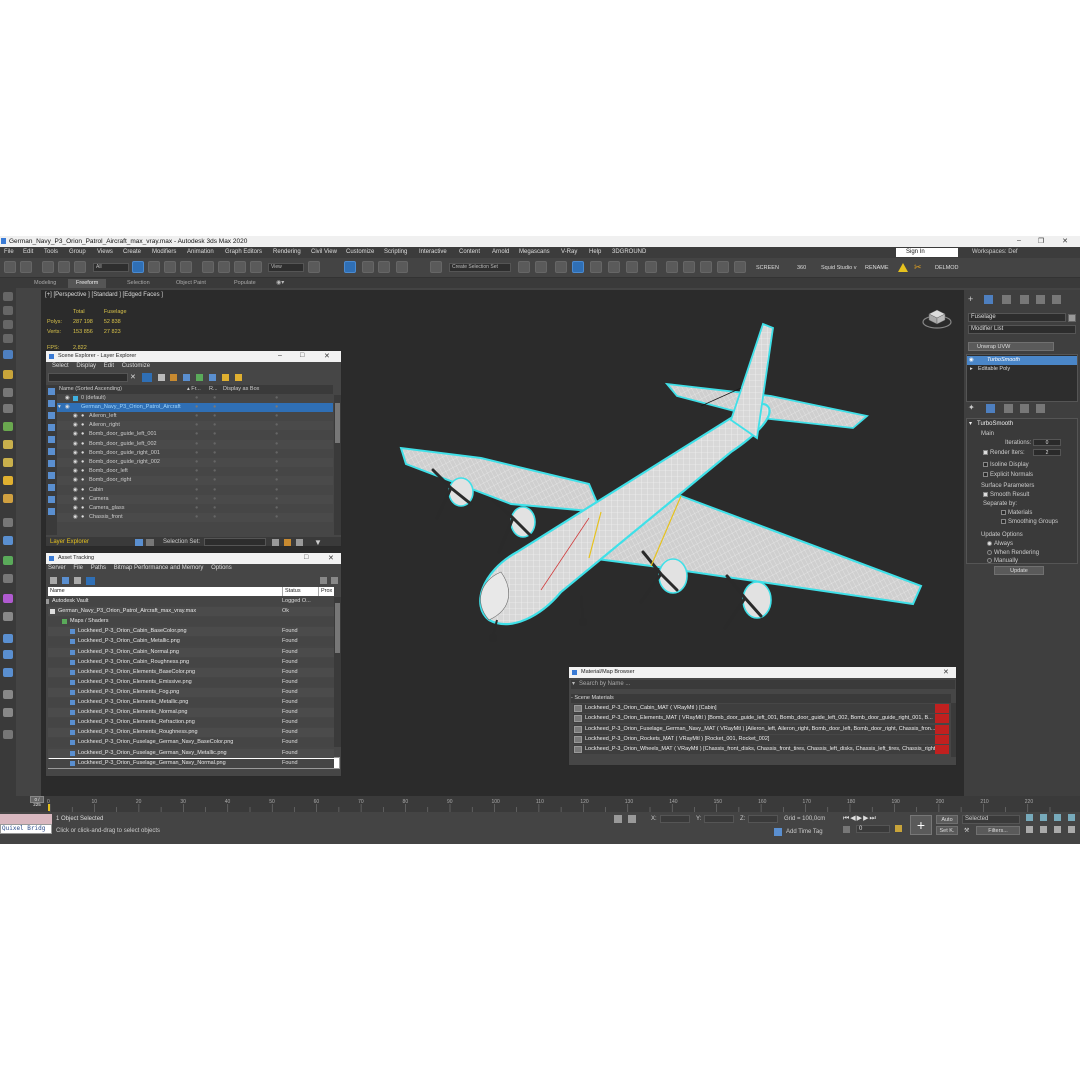 The image size is (1080, 1080). I want to click on railclone-icon, so click(8, 578).